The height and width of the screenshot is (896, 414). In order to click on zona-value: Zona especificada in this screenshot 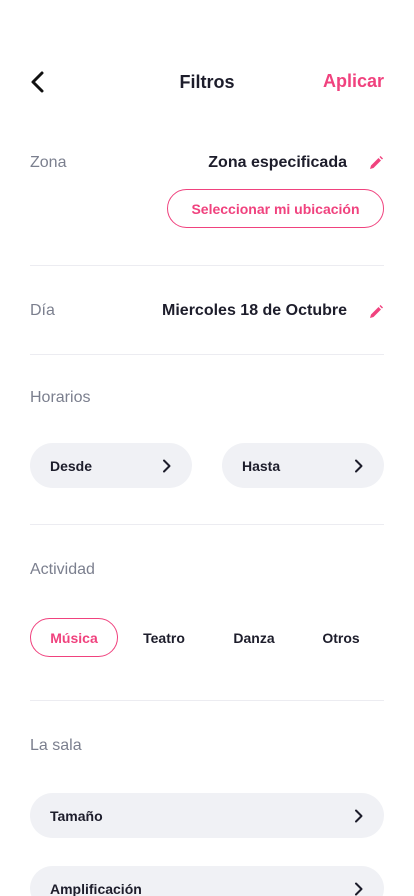, I will do `click(277, 162)`.